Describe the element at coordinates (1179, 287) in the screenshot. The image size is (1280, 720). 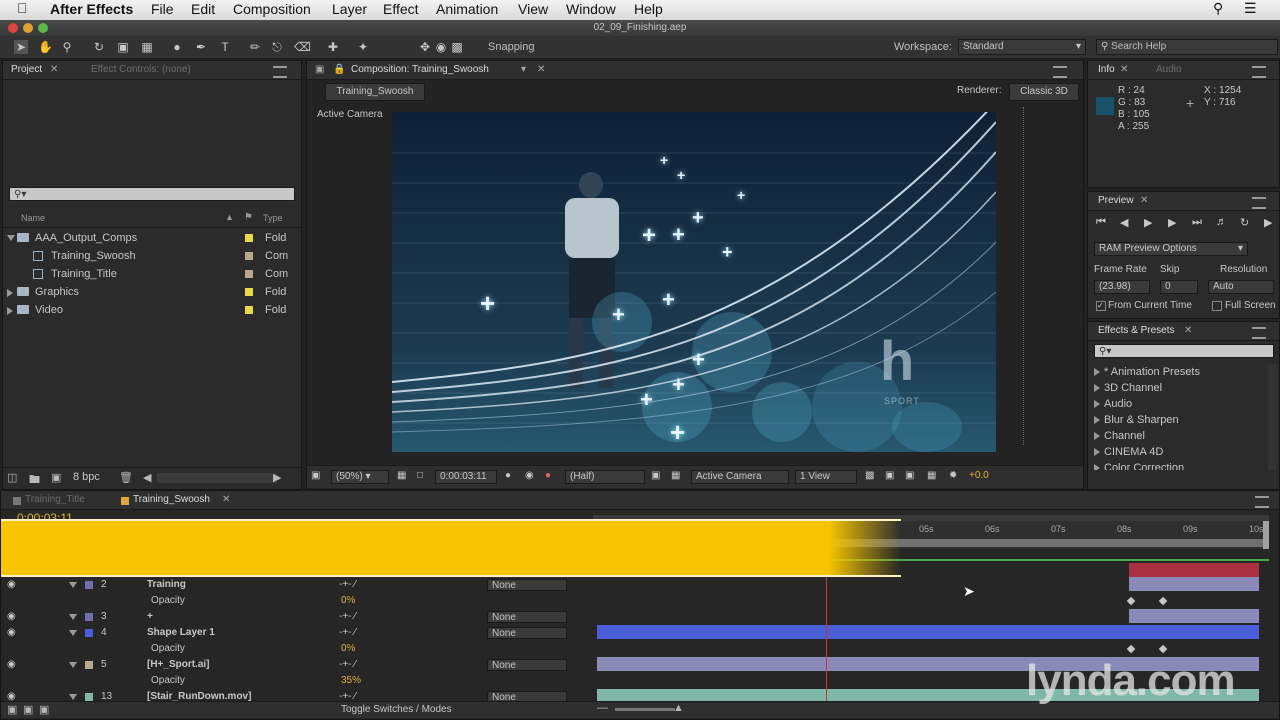
I see `skip-select: 0` at that location.